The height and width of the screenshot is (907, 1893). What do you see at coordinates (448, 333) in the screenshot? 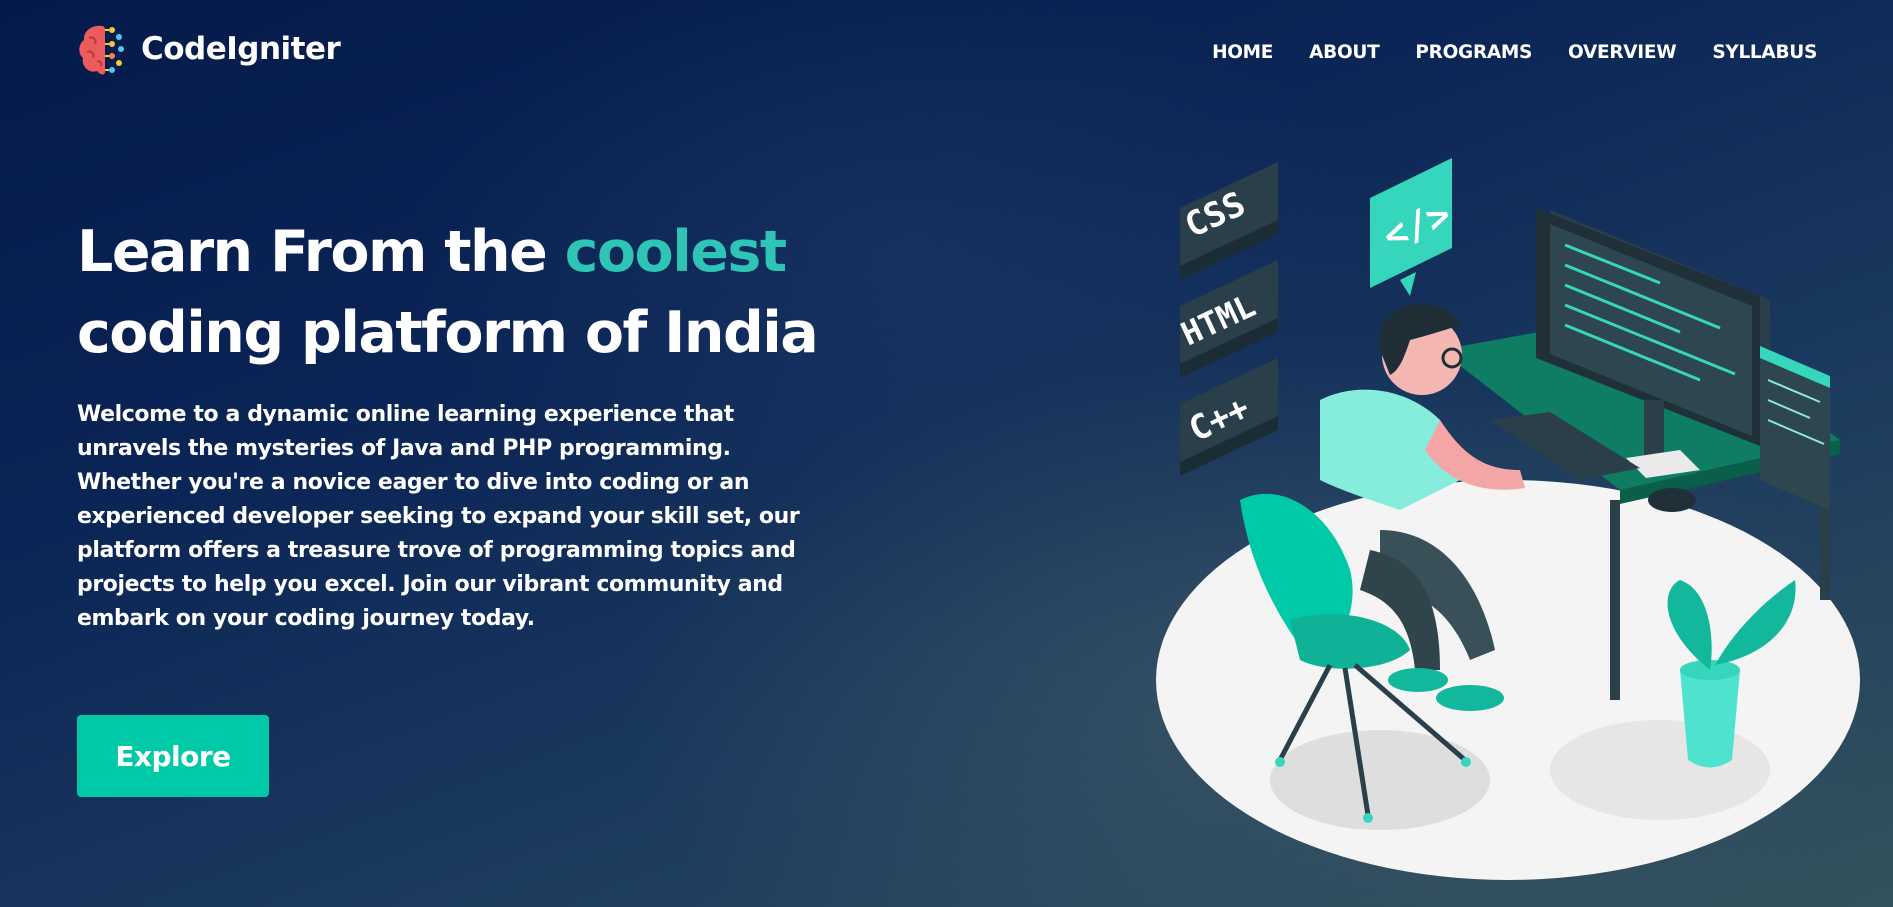
I see `hero-title-line2: coding platform of India` at bounding box center [448, 333].